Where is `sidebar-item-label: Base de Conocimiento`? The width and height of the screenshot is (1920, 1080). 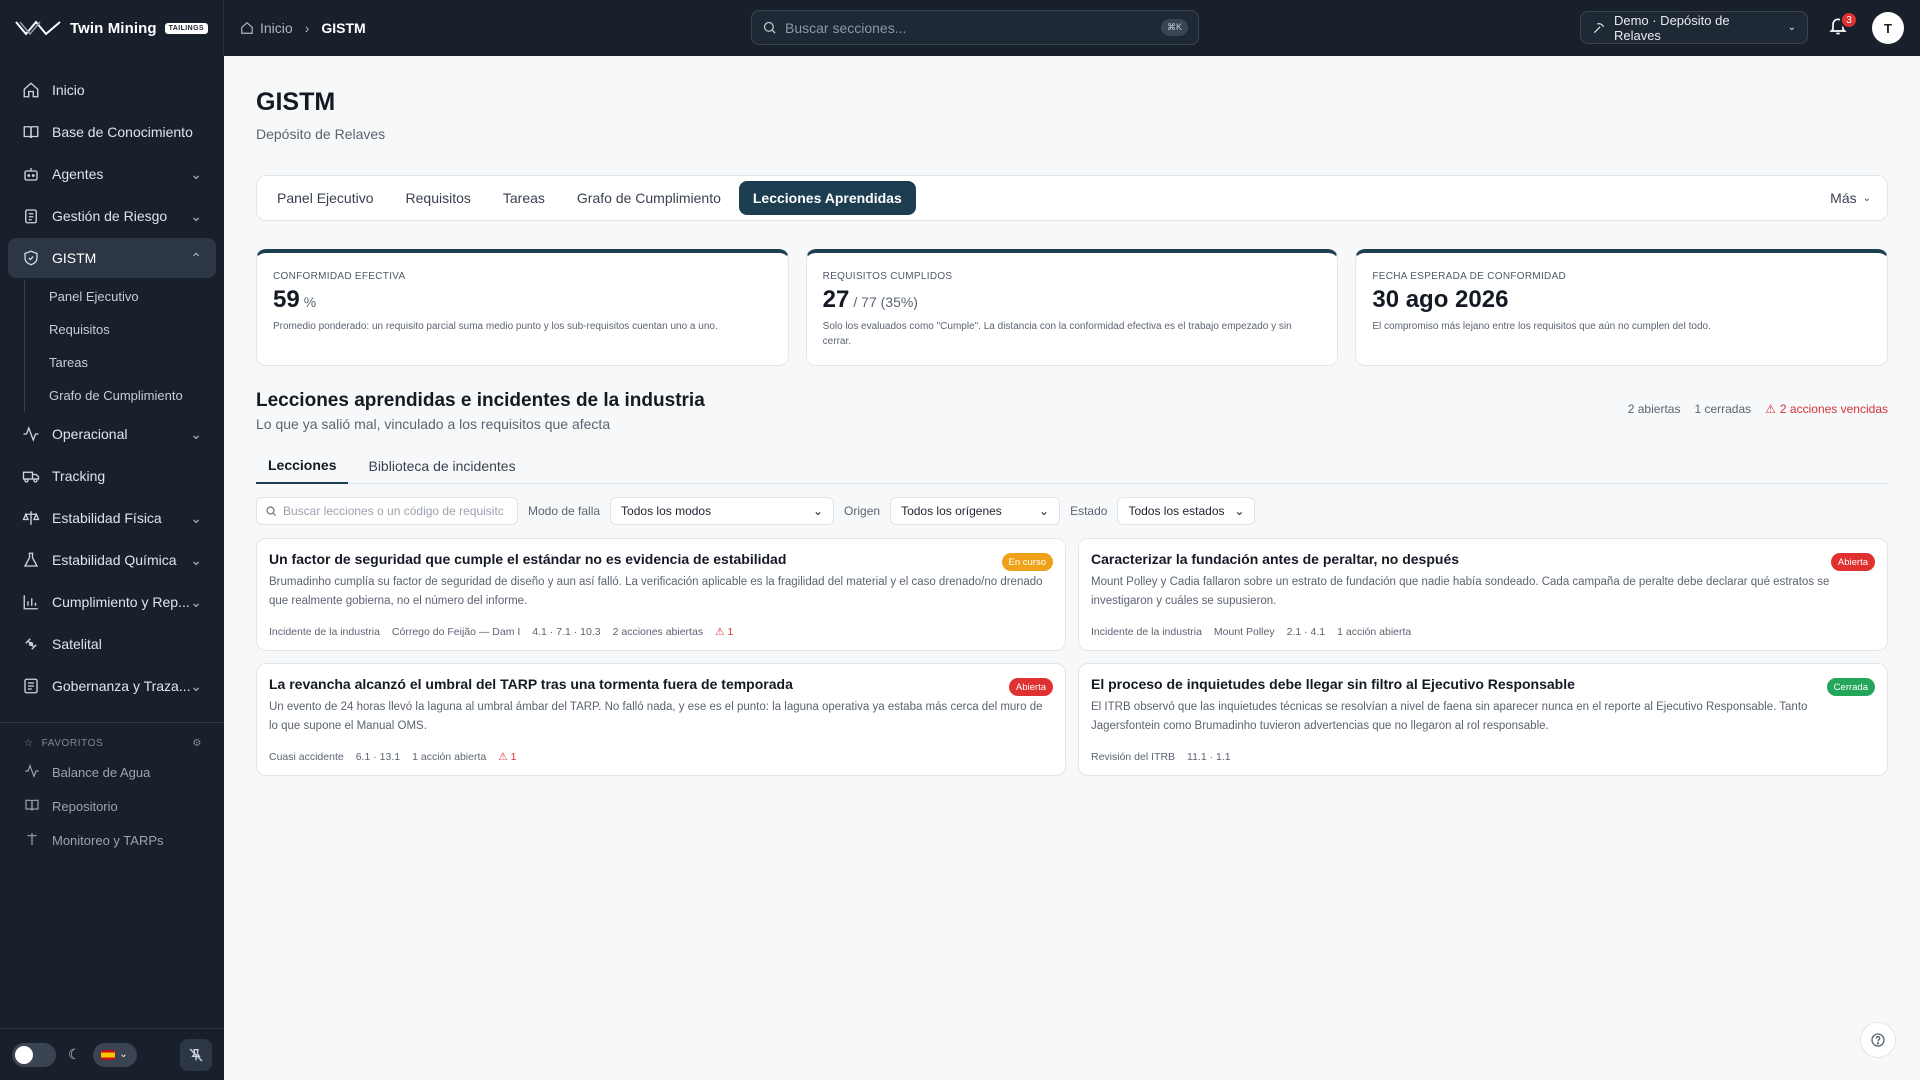
sidebar-item-label: Base de Conocimiento is located at coordinates (122, 132).